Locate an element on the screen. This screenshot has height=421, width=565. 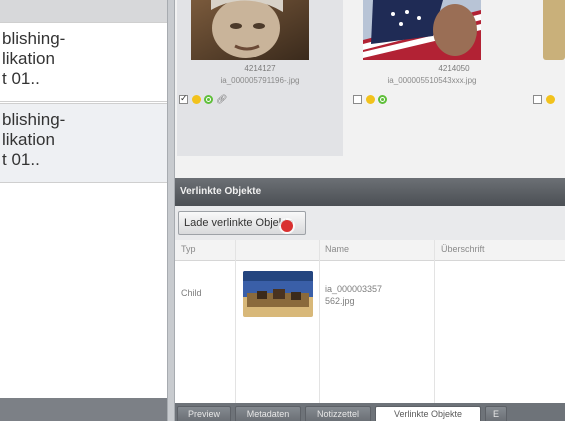
thumbnail-filename: ia_000005510543xxx.jpg is located at coordinates (432, 80).